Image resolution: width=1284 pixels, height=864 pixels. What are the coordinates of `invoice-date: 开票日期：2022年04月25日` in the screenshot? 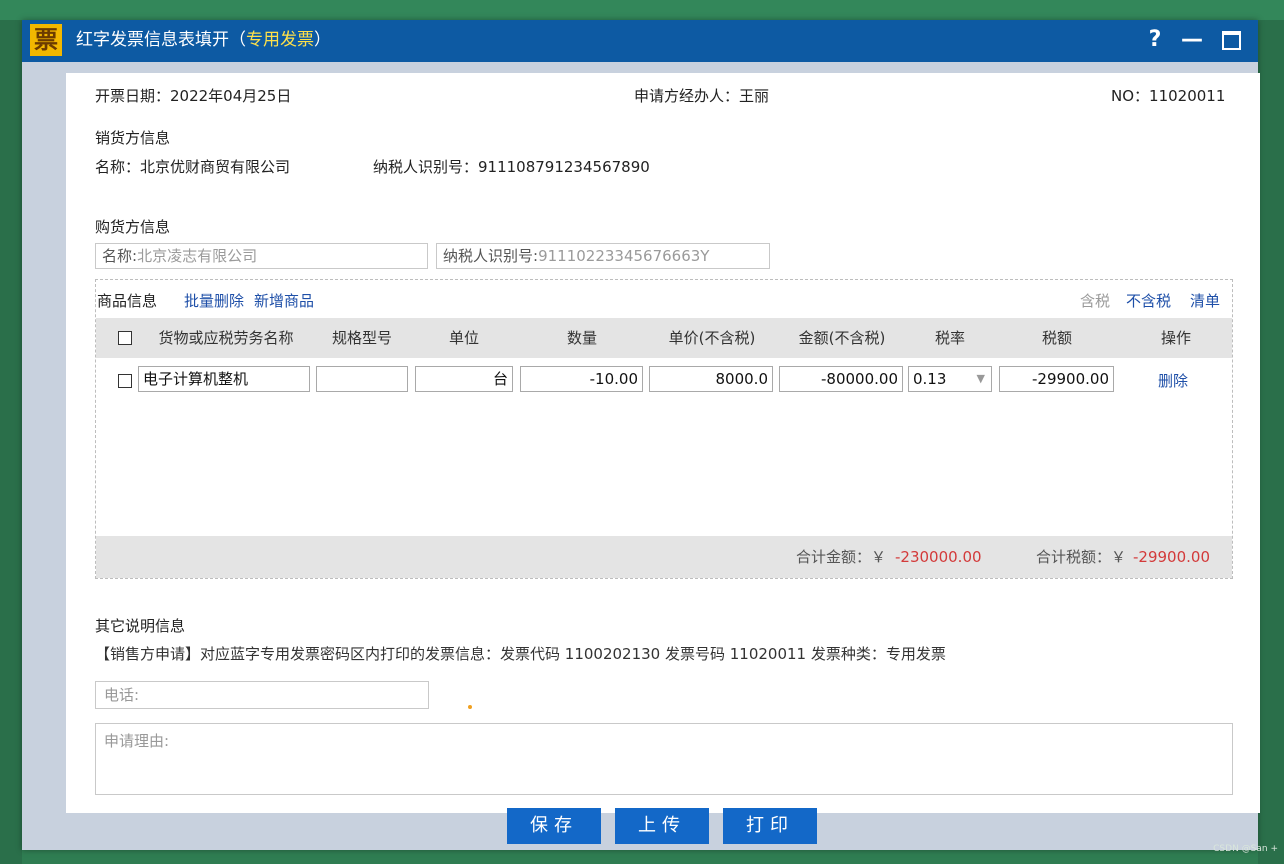 It's located at (193, 96).